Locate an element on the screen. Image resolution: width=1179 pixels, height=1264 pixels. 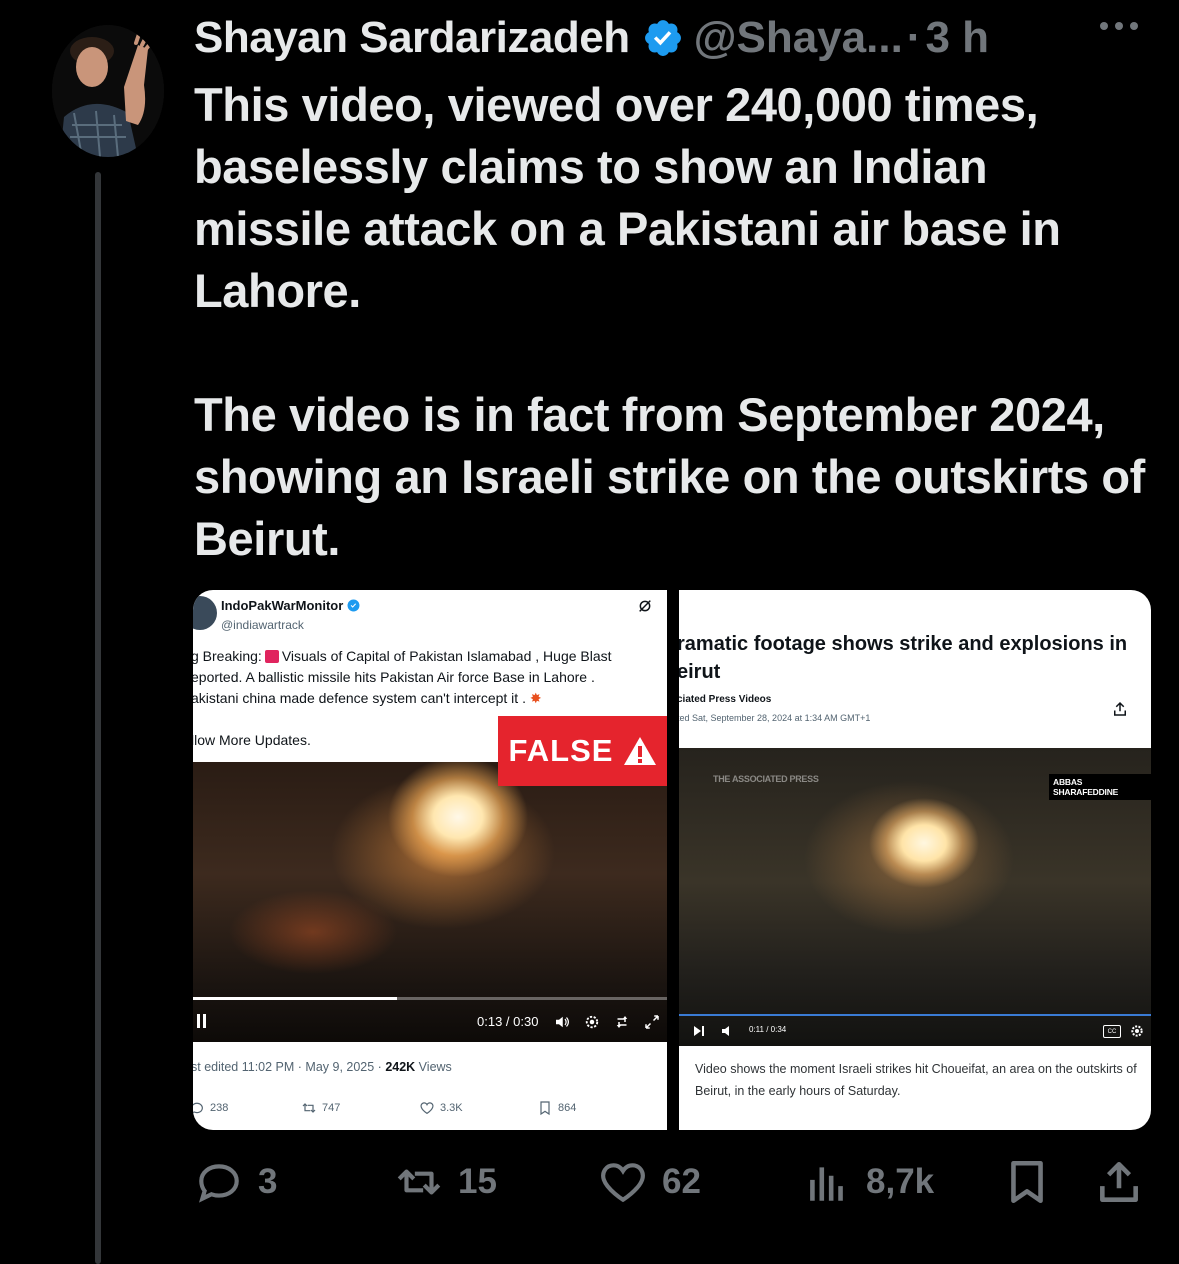
embedded-likes-count: 3.3K is located at coordinates (451, 1108).